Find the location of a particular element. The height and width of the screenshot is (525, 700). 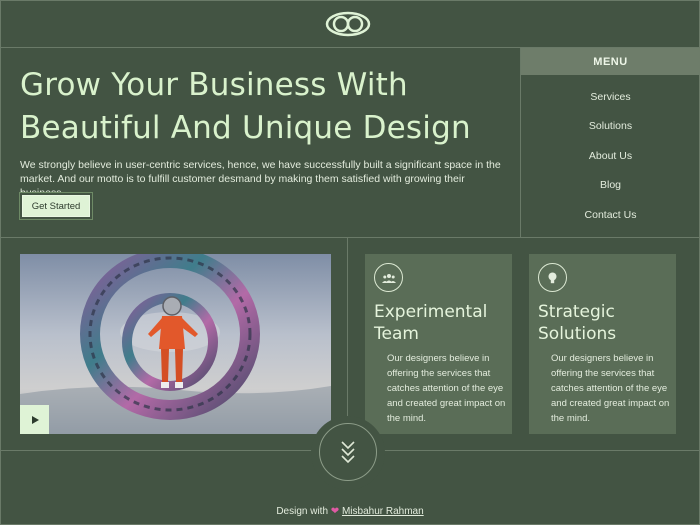

team-icon is located at coordinates (388, 277).